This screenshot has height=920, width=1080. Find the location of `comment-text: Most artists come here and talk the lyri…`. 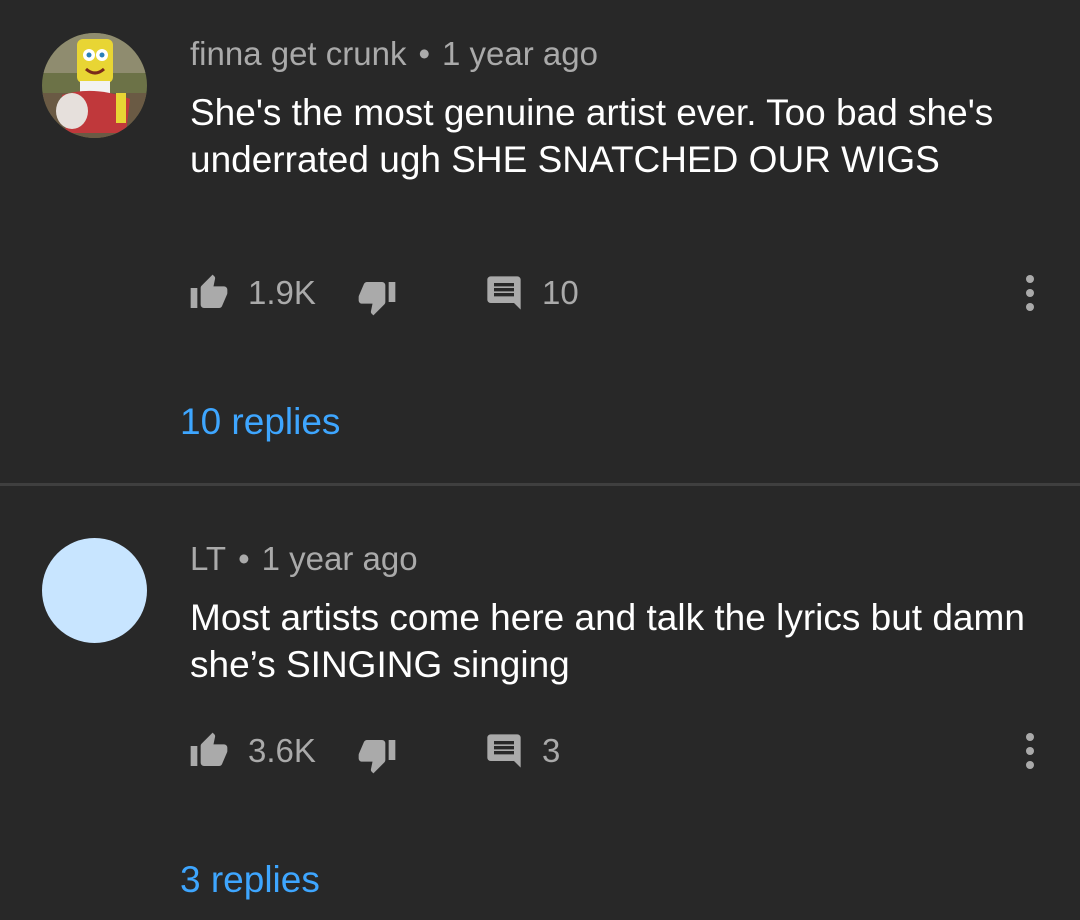

comment-text: Most artists come here and talk the lyri… is located at coordinates (607, 641).